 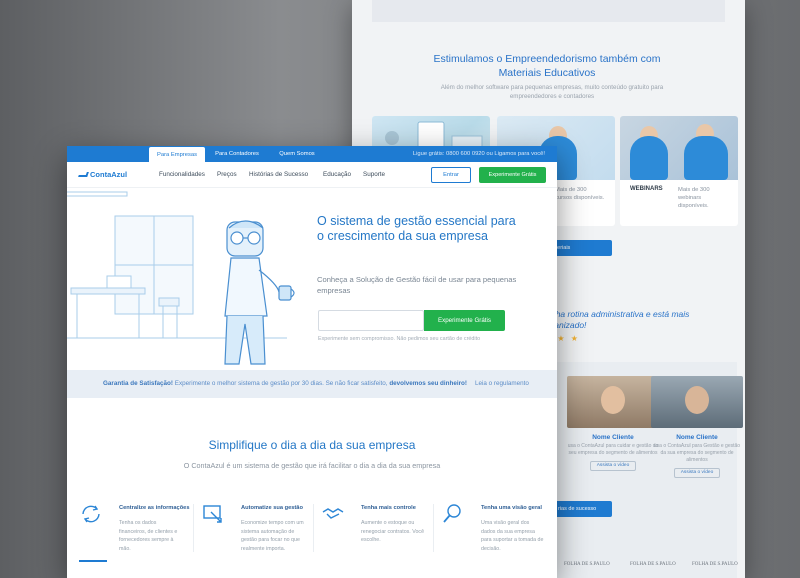 I want to click on tab-para-empresas: Para Empresas, so click(x=177, y=154).